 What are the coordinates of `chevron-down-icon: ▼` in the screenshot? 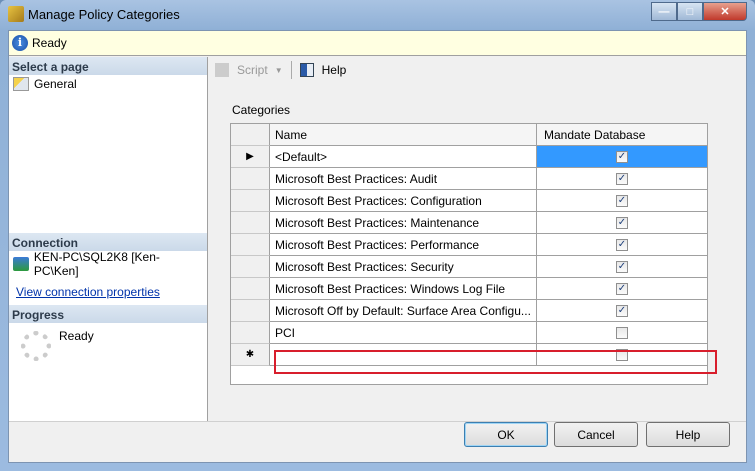 It's located at (279, 70).